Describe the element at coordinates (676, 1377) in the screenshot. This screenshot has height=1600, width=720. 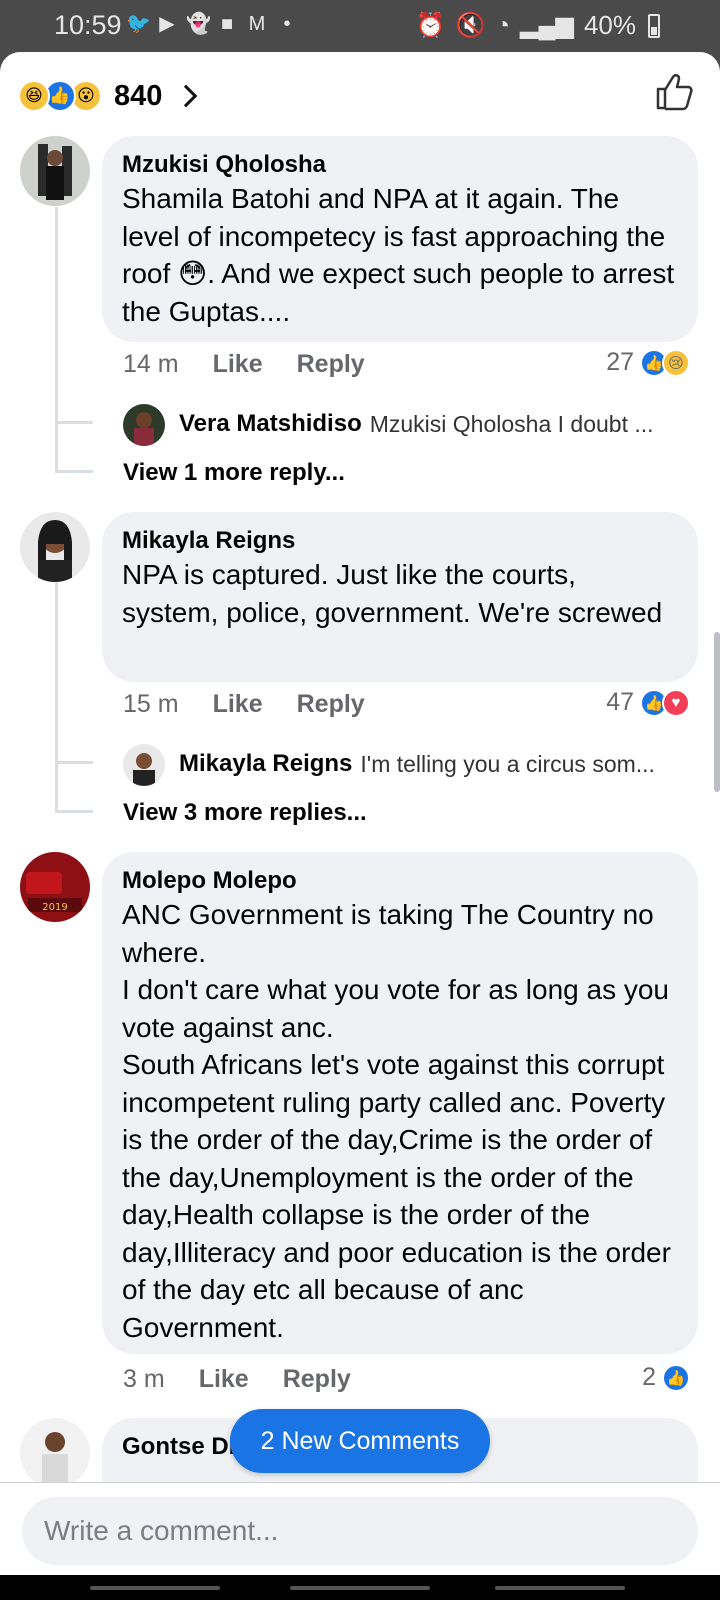
I see `like-reaction-icon: 👍` at that location.